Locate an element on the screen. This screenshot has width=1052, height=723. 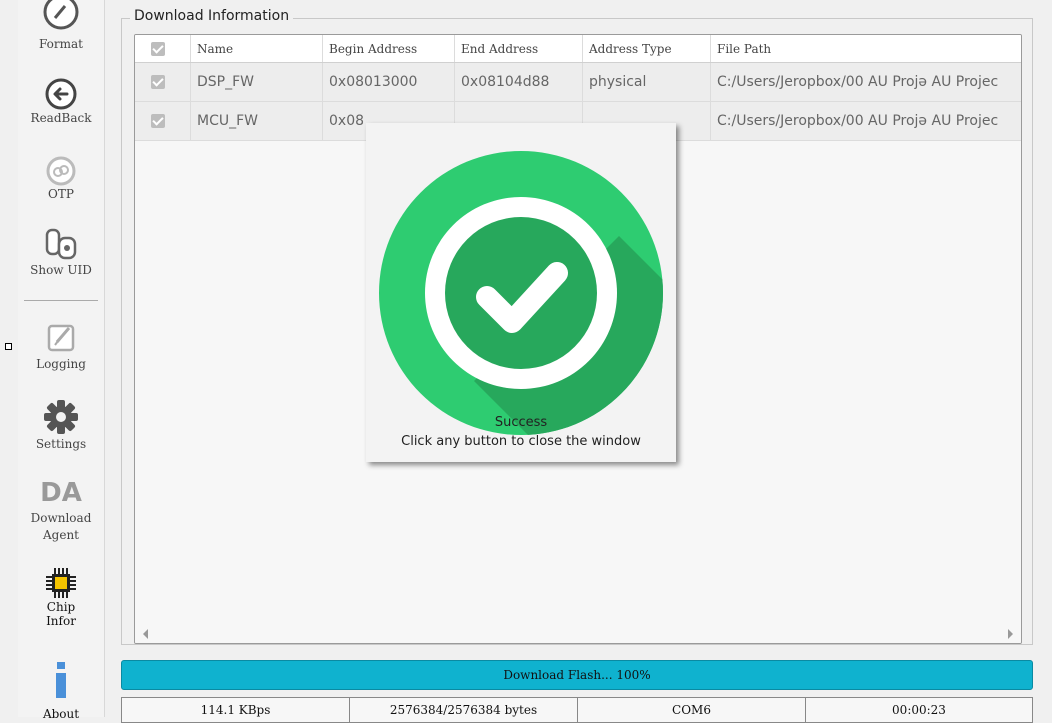
column-header-begin-address: Begin Address is located at coordinates (389, 48).